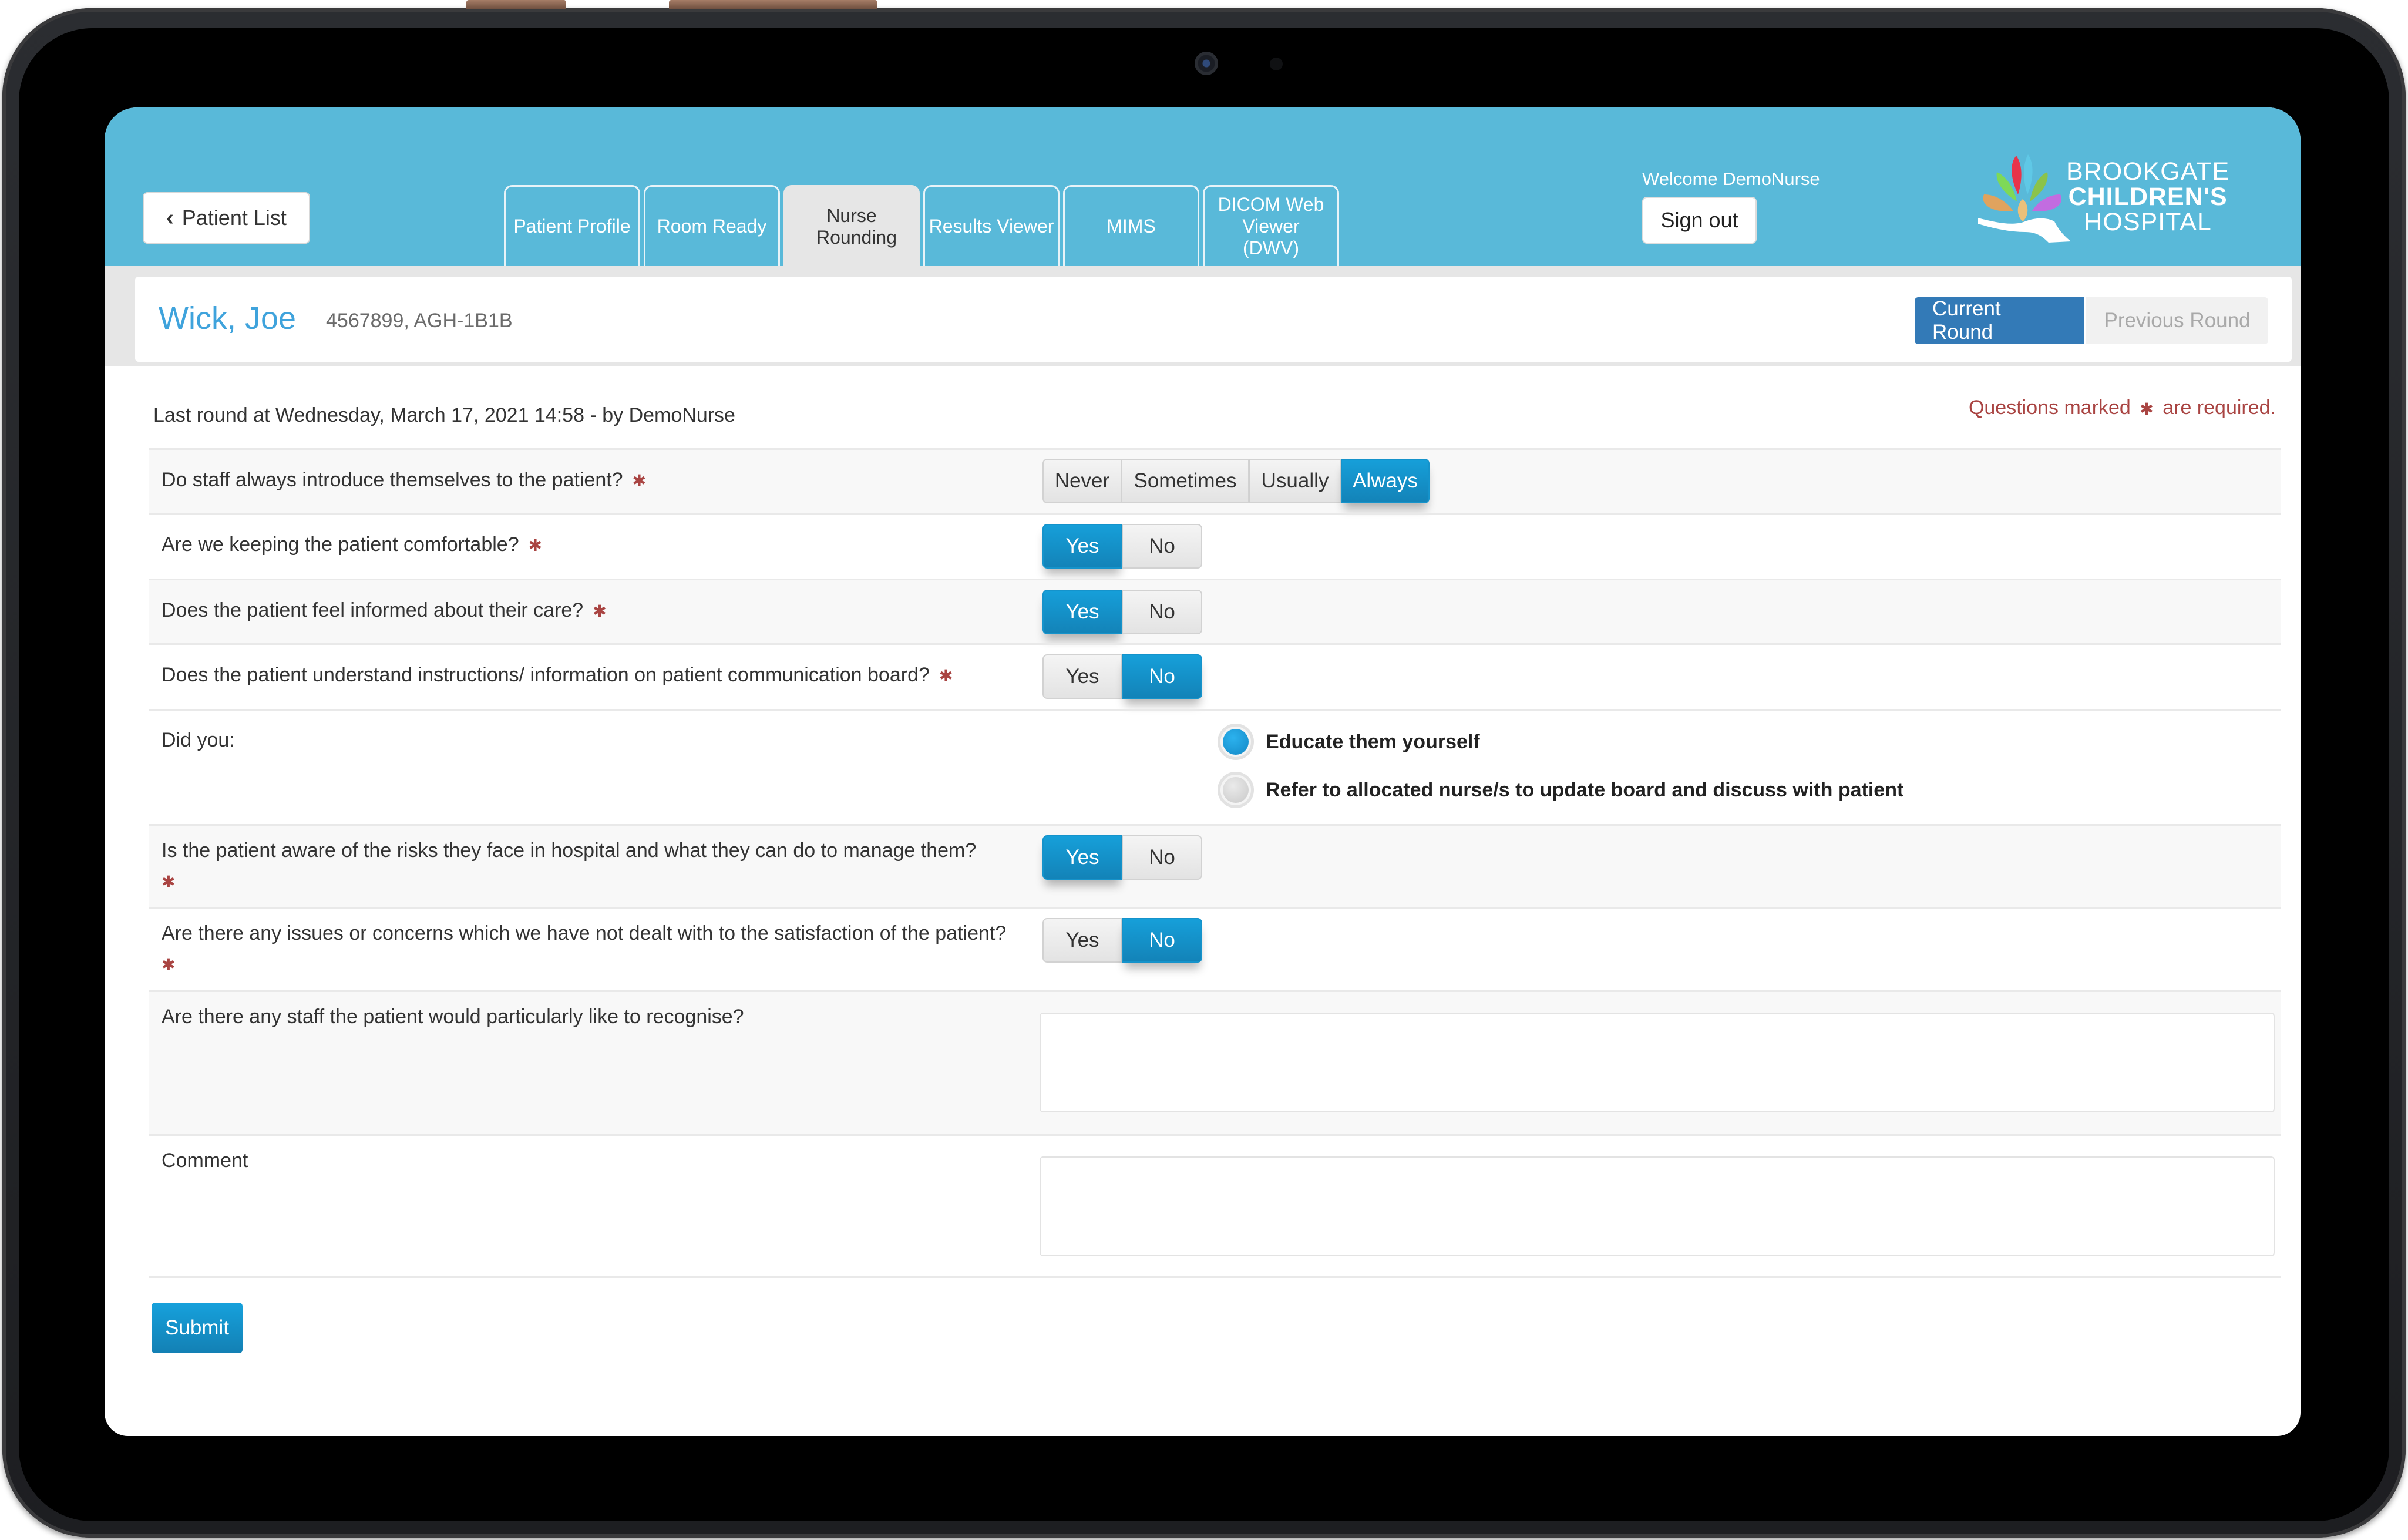  Describe the element at coordinates (856, 226) in the screenshot. I see `tab-nurse-rounding-label: Nurse Rounding` at that location.